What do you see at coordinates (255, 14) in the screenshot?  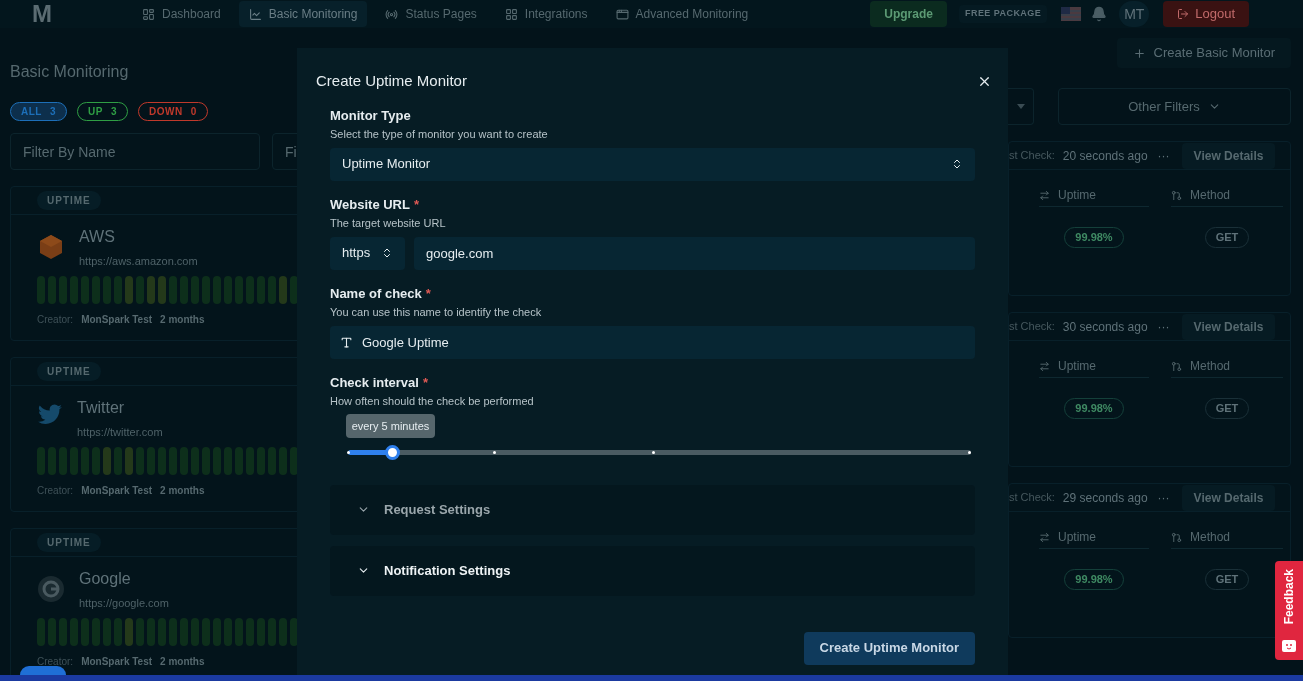 I see `line-chart-icon` at bounding box center [255, 14].